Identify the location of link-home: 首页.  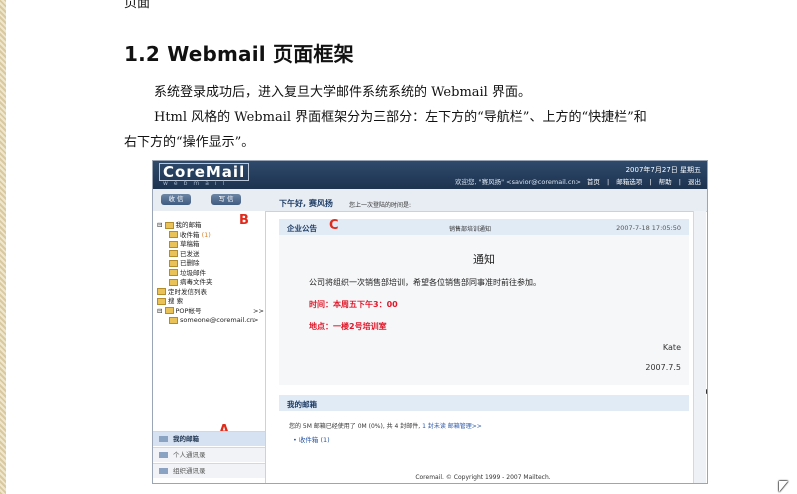
(593, 182).